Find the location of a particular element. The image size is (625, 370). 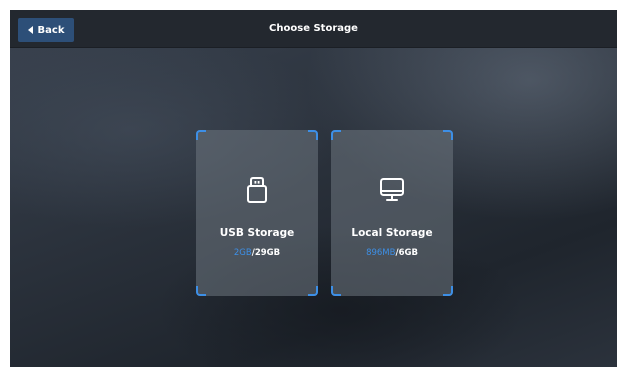

usb-storage-label: USB Storage is located at coordinates (257, 233).